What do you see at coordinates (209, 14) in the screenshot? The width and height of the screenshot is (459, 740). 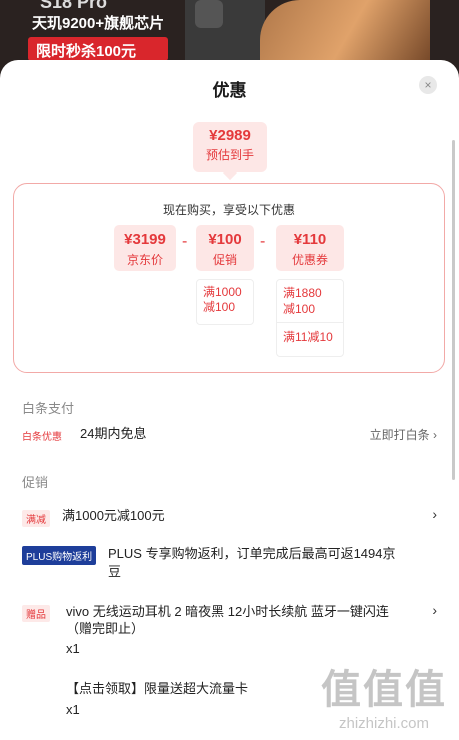 I see `phone-camera-image` at bounding box center [209, 14].